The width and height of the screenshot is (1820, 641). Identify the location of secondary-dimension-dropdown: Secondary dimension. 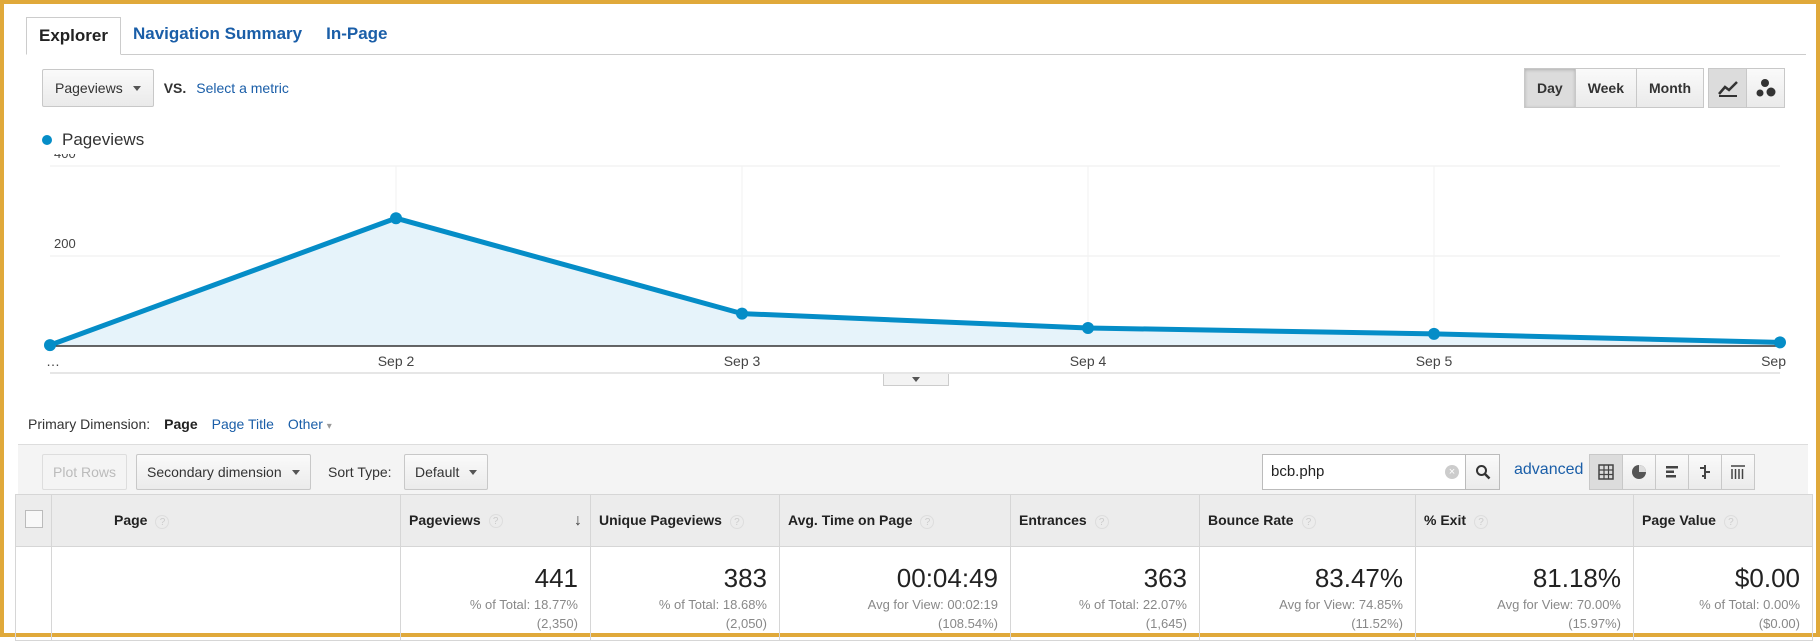
(223, 472).